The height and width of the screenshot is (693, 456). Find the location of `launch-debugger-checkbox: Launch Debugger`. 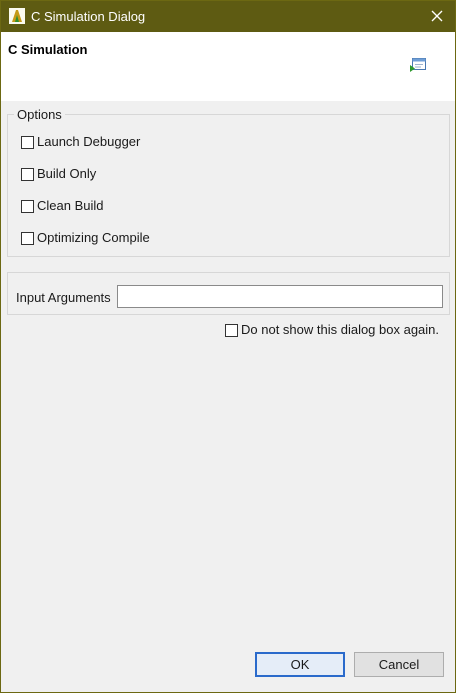

launch-debugger-checkbox: Launch Debugger is located at coordinates (80, 142).